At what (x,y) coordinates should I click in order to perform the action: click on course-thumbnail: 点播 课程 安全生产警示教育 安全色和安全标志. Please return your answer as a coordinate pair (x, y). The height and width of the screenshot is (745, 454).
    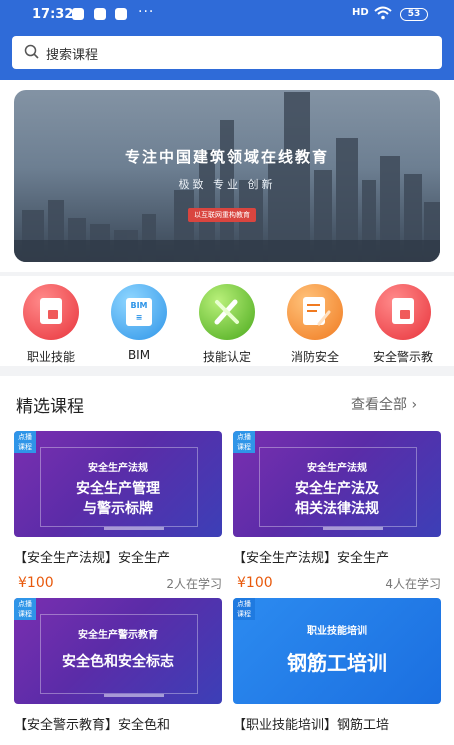
    Looking at the image, I should click on (118, 651).